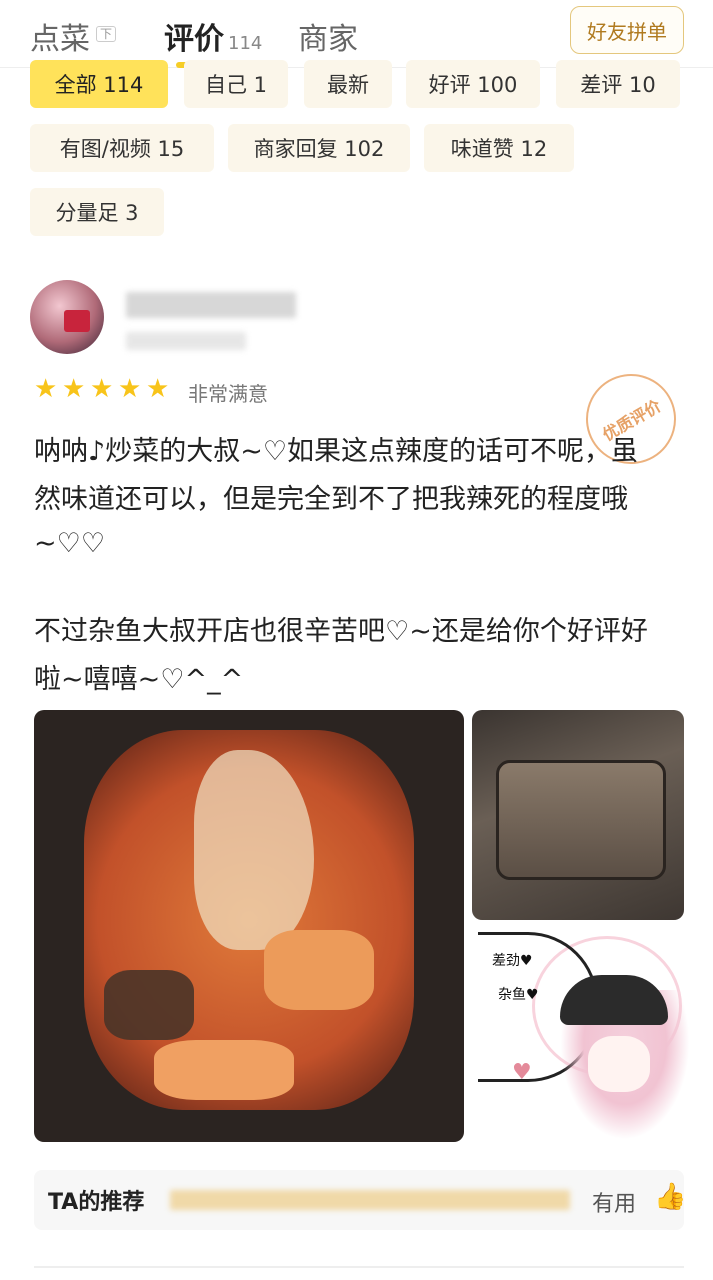  I want to click on reviewer-name-blurred, so click(211, 305).